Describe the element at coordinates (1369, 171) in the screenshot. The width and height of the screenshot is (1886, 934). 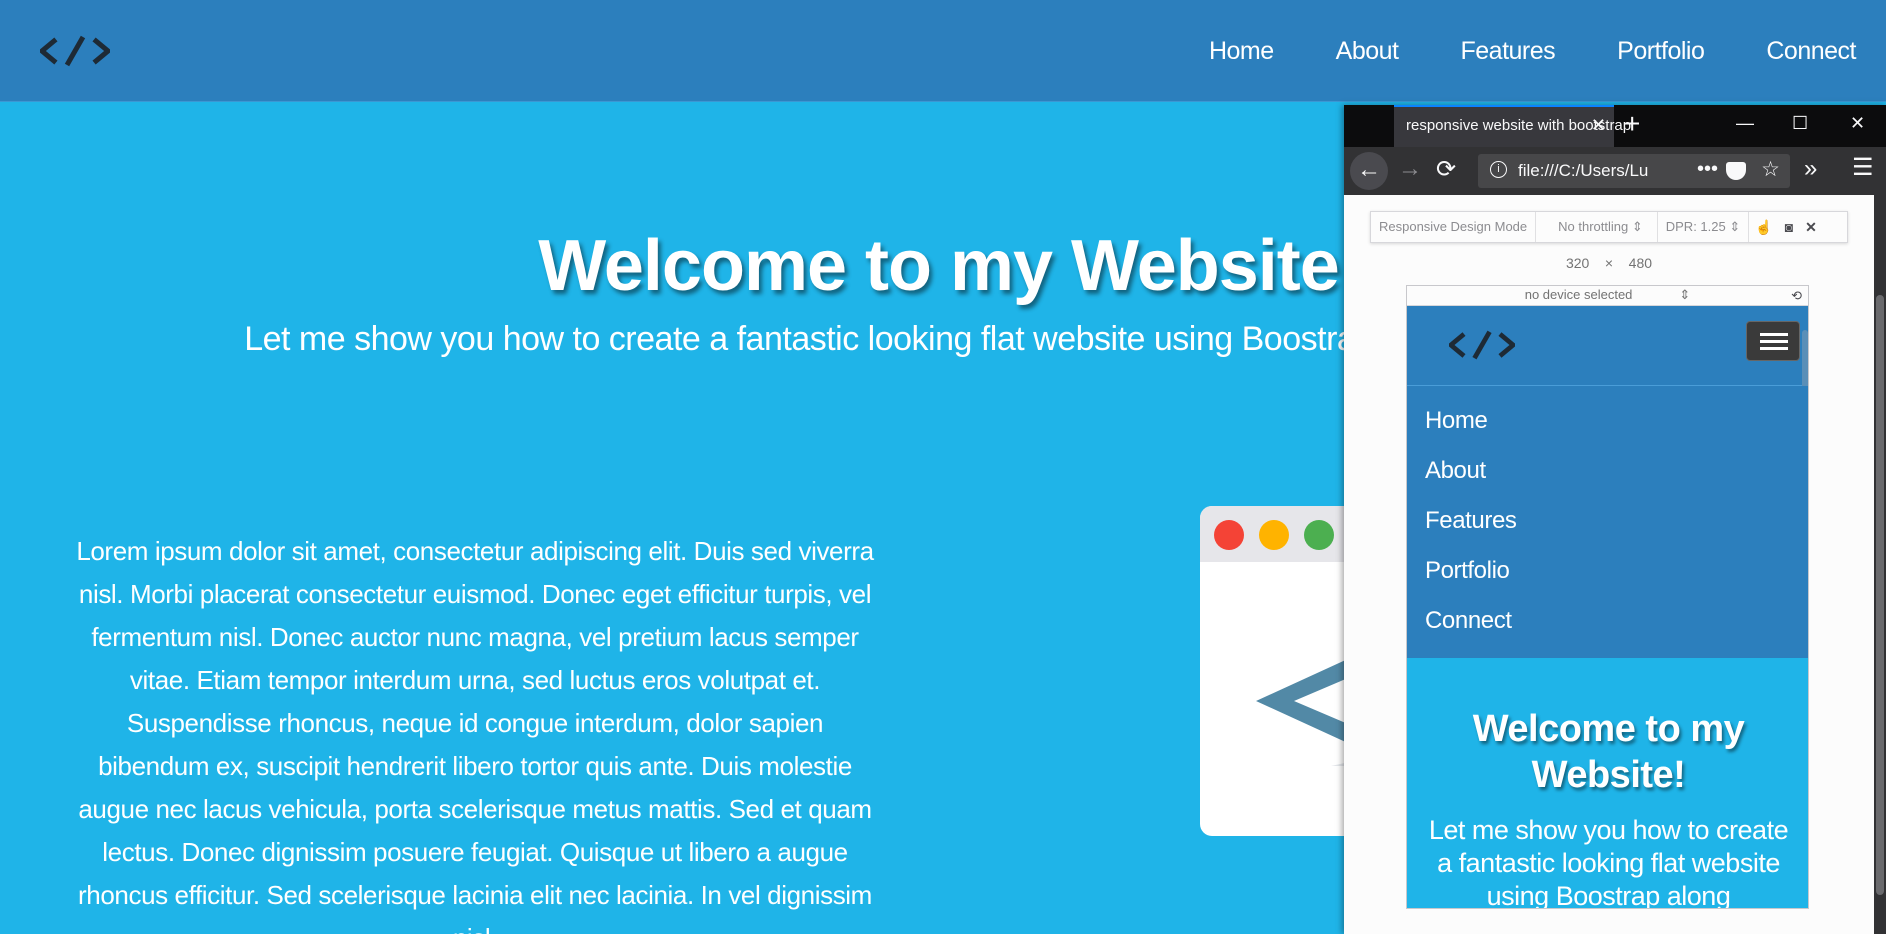
I see `back-arrow-icon: ←` at that location.